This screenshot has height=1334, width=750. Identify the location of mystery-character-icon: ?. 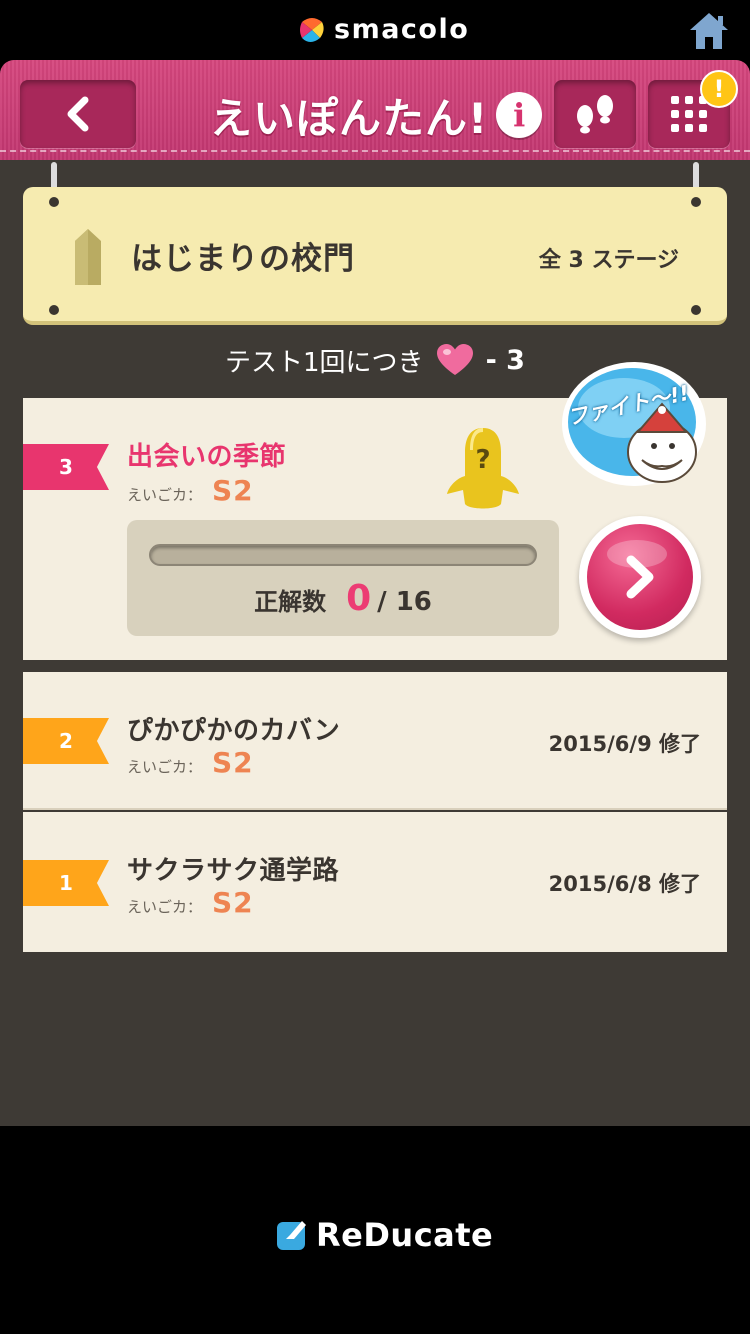
(483, 468).